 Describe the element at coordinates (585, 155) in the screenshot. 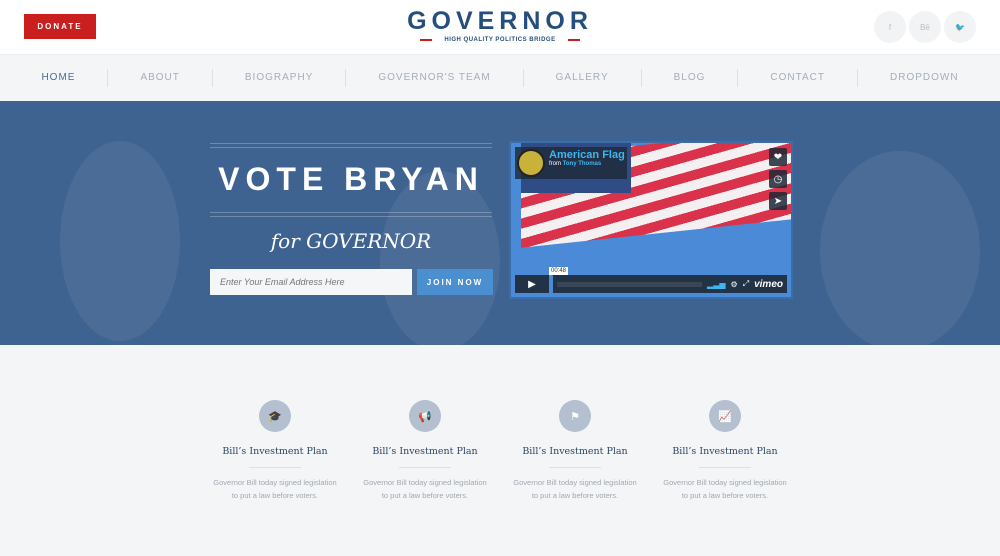

I see `video-title: American Flag` at that location.